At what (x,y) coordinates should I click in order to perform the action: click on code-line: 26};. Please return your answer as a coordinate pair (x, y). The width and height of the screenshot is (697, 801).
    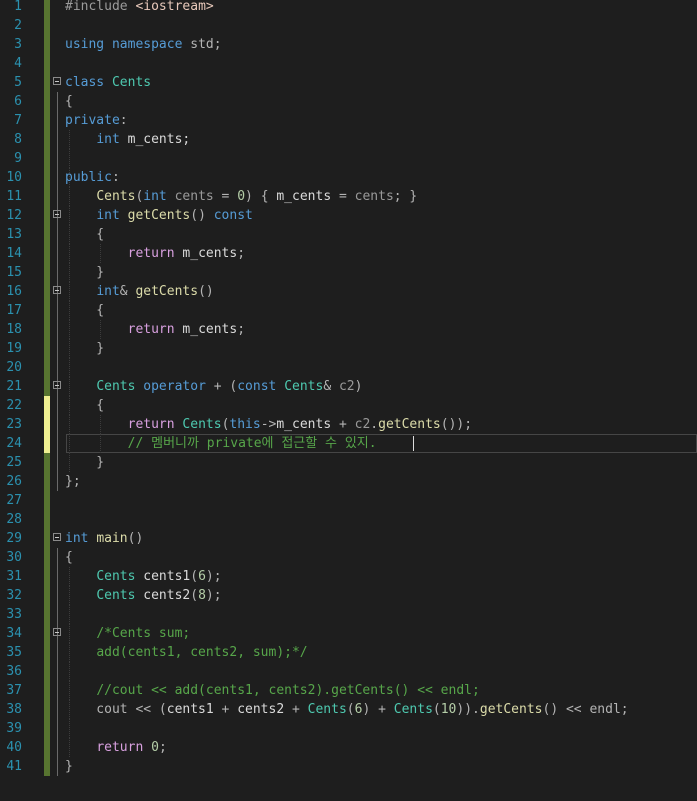
    Looking at the image, I should click on (348, 481).